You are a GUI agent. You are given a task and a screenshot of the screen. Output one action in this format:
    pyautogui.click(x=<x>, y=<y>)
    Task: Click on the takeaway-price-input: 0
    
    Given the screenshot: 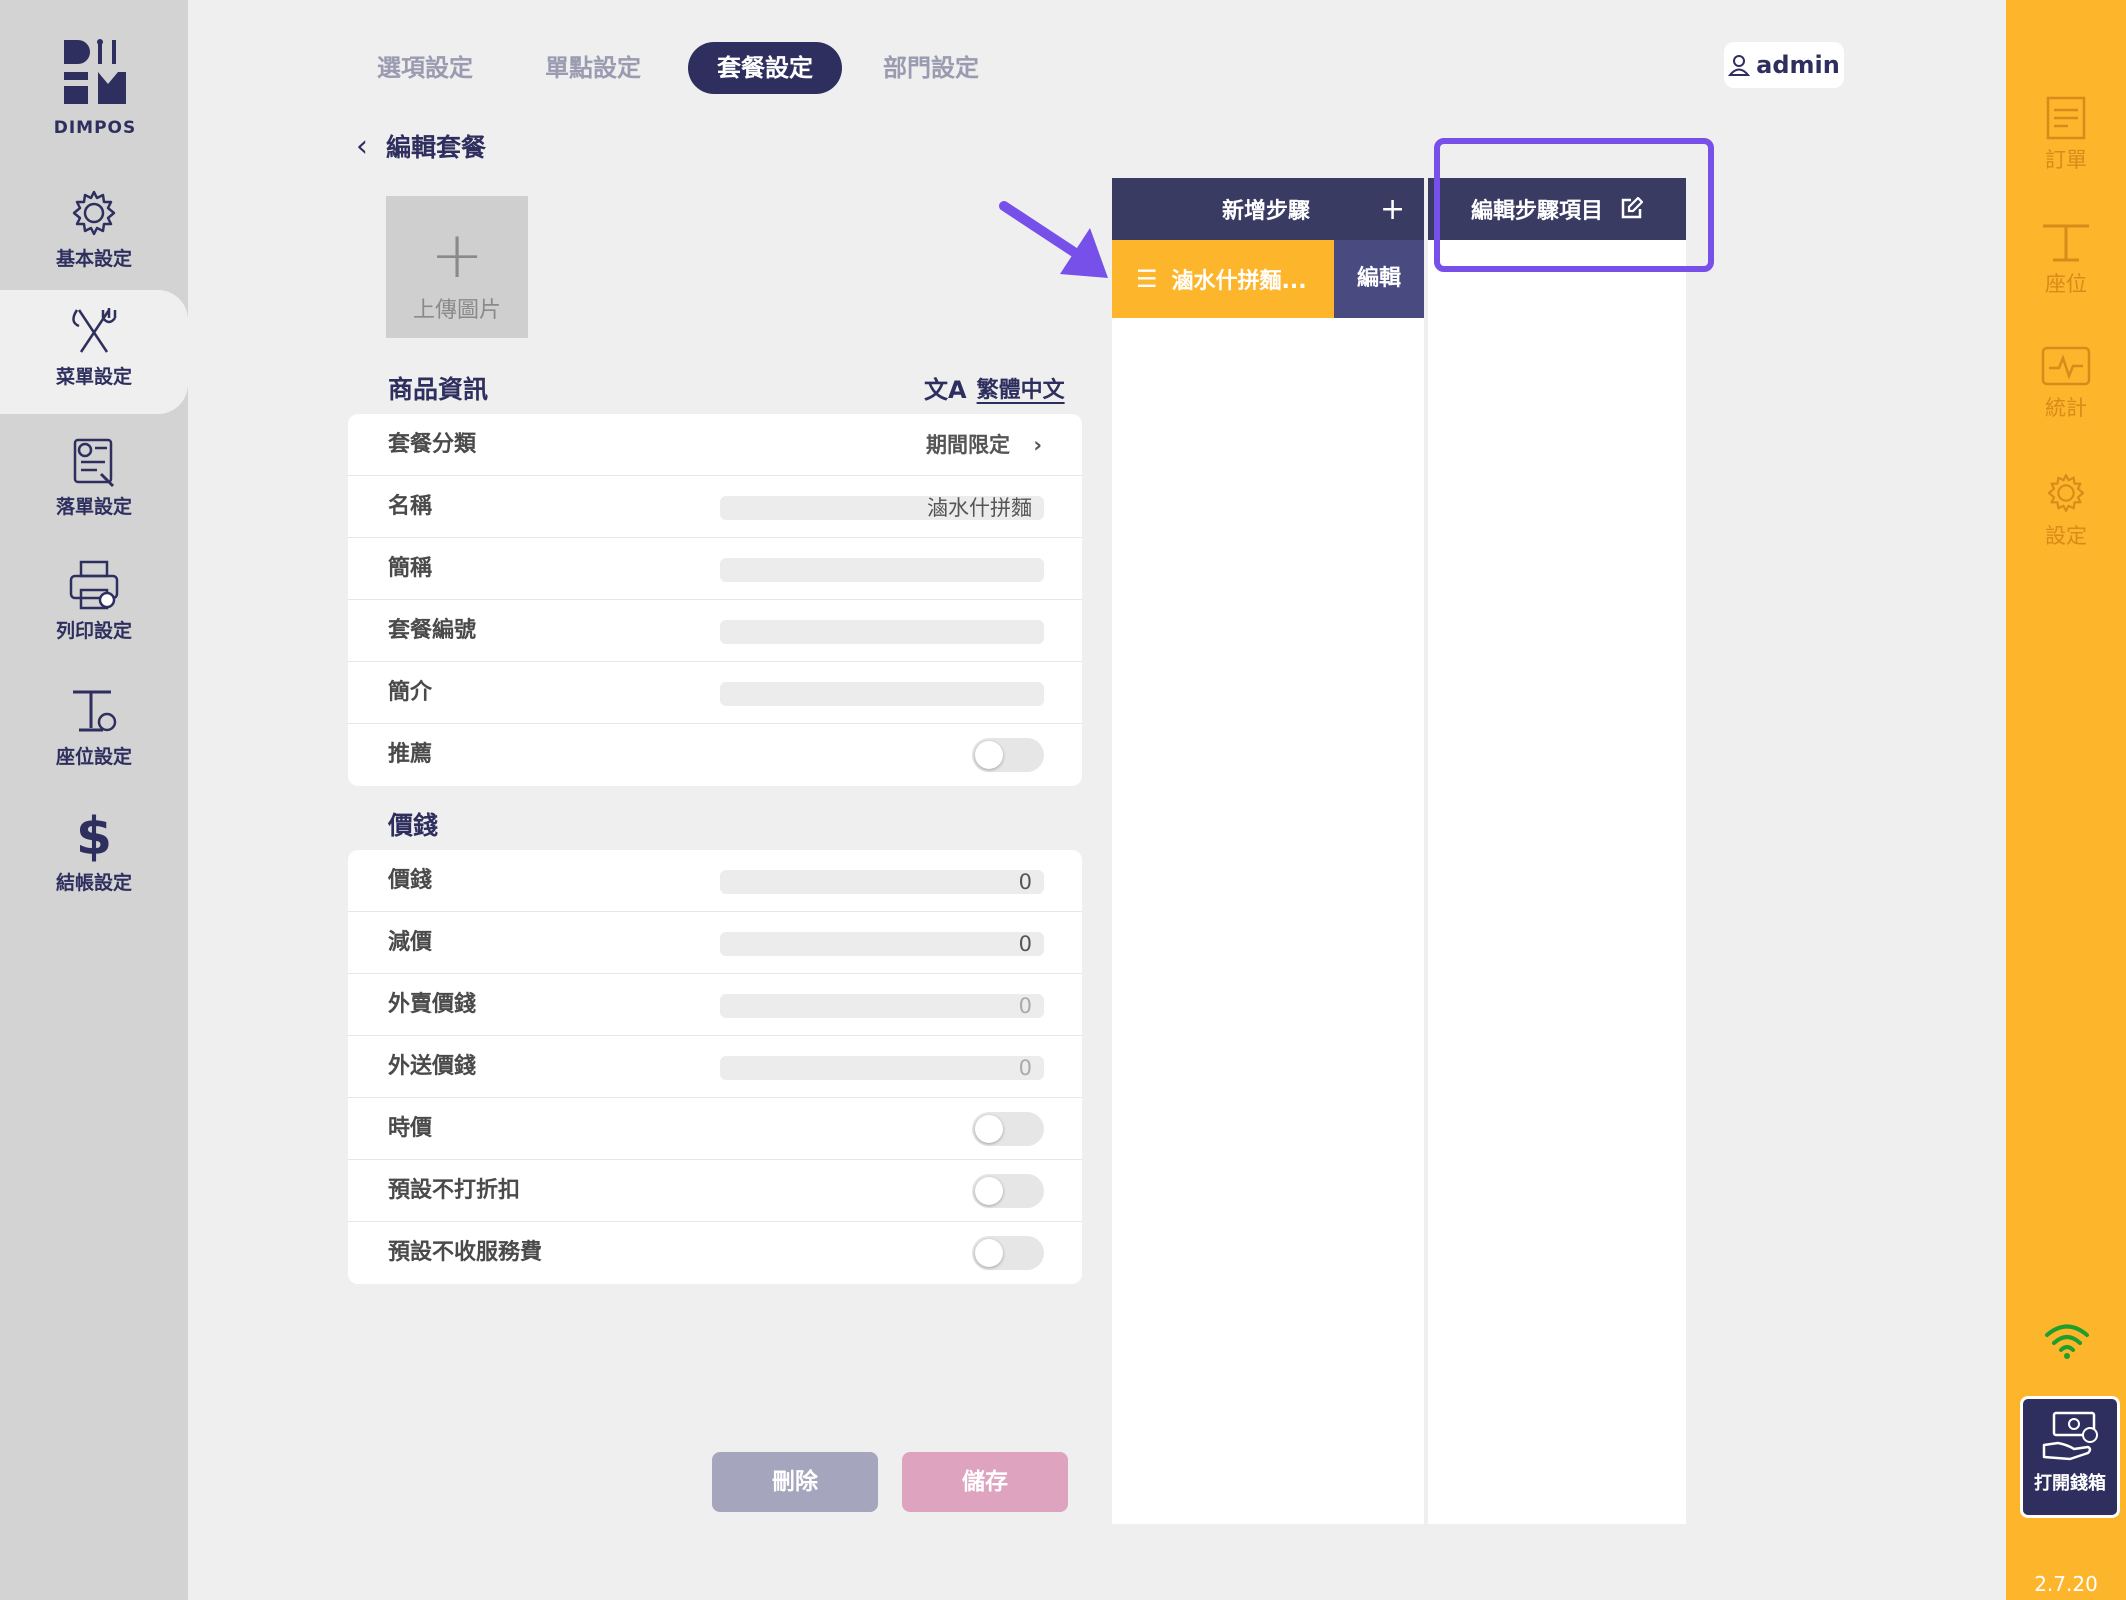 What is the action you would take?
    pyautogui.click(x=882, y=1006)
    